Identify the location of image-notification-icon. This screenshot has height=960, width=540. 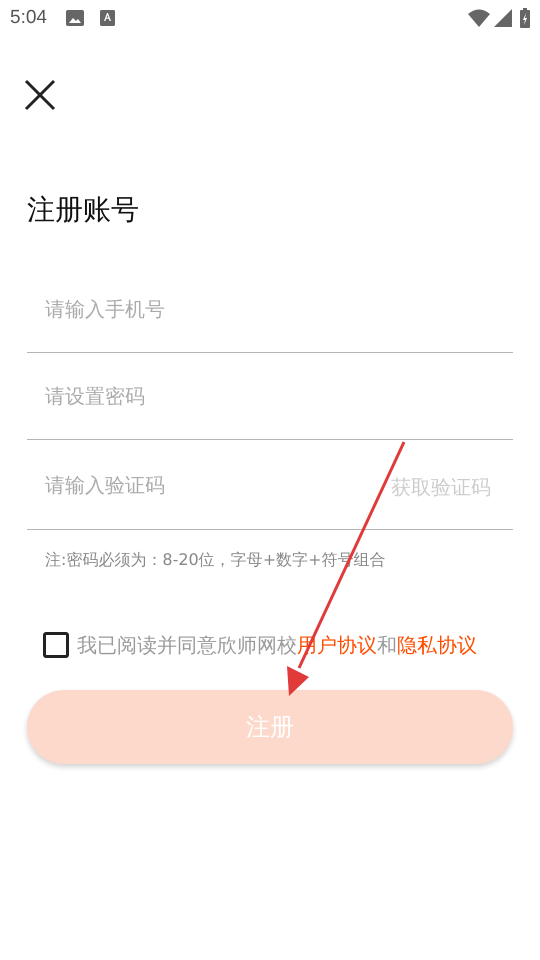
(75, 18).